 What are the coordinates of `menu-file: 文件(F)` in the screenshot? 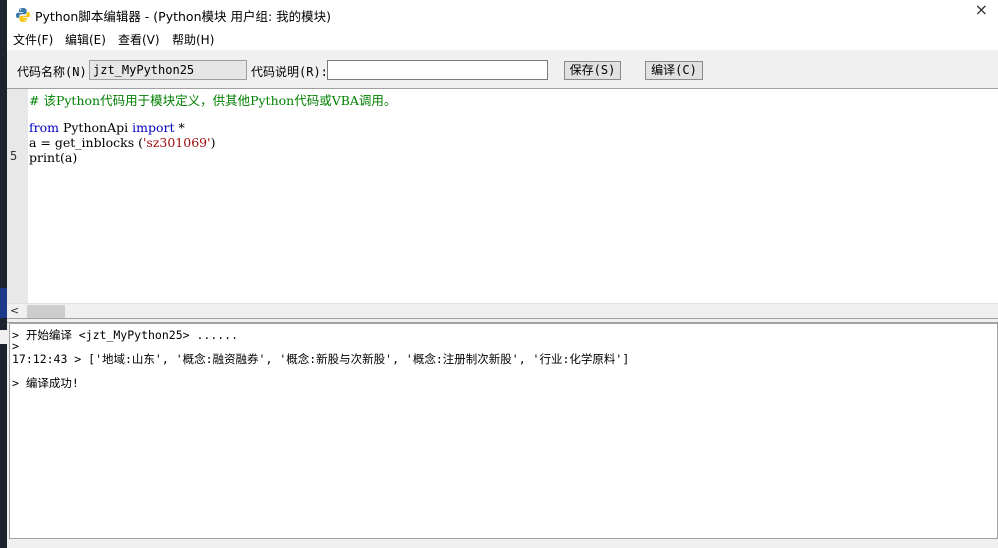 It's located at (33, 39).